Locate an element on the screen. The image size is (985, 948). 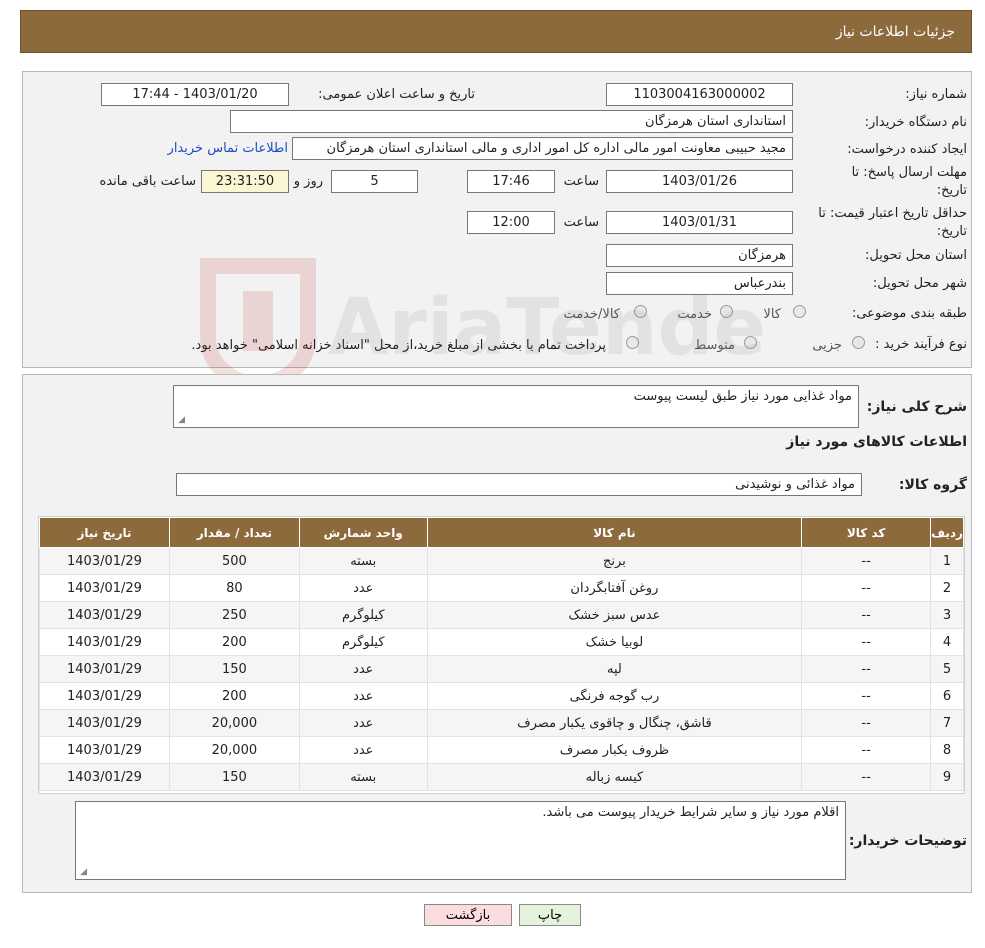
buyer-org-label: نام دستگاه خریدار: is located at coordinates (915, 122).